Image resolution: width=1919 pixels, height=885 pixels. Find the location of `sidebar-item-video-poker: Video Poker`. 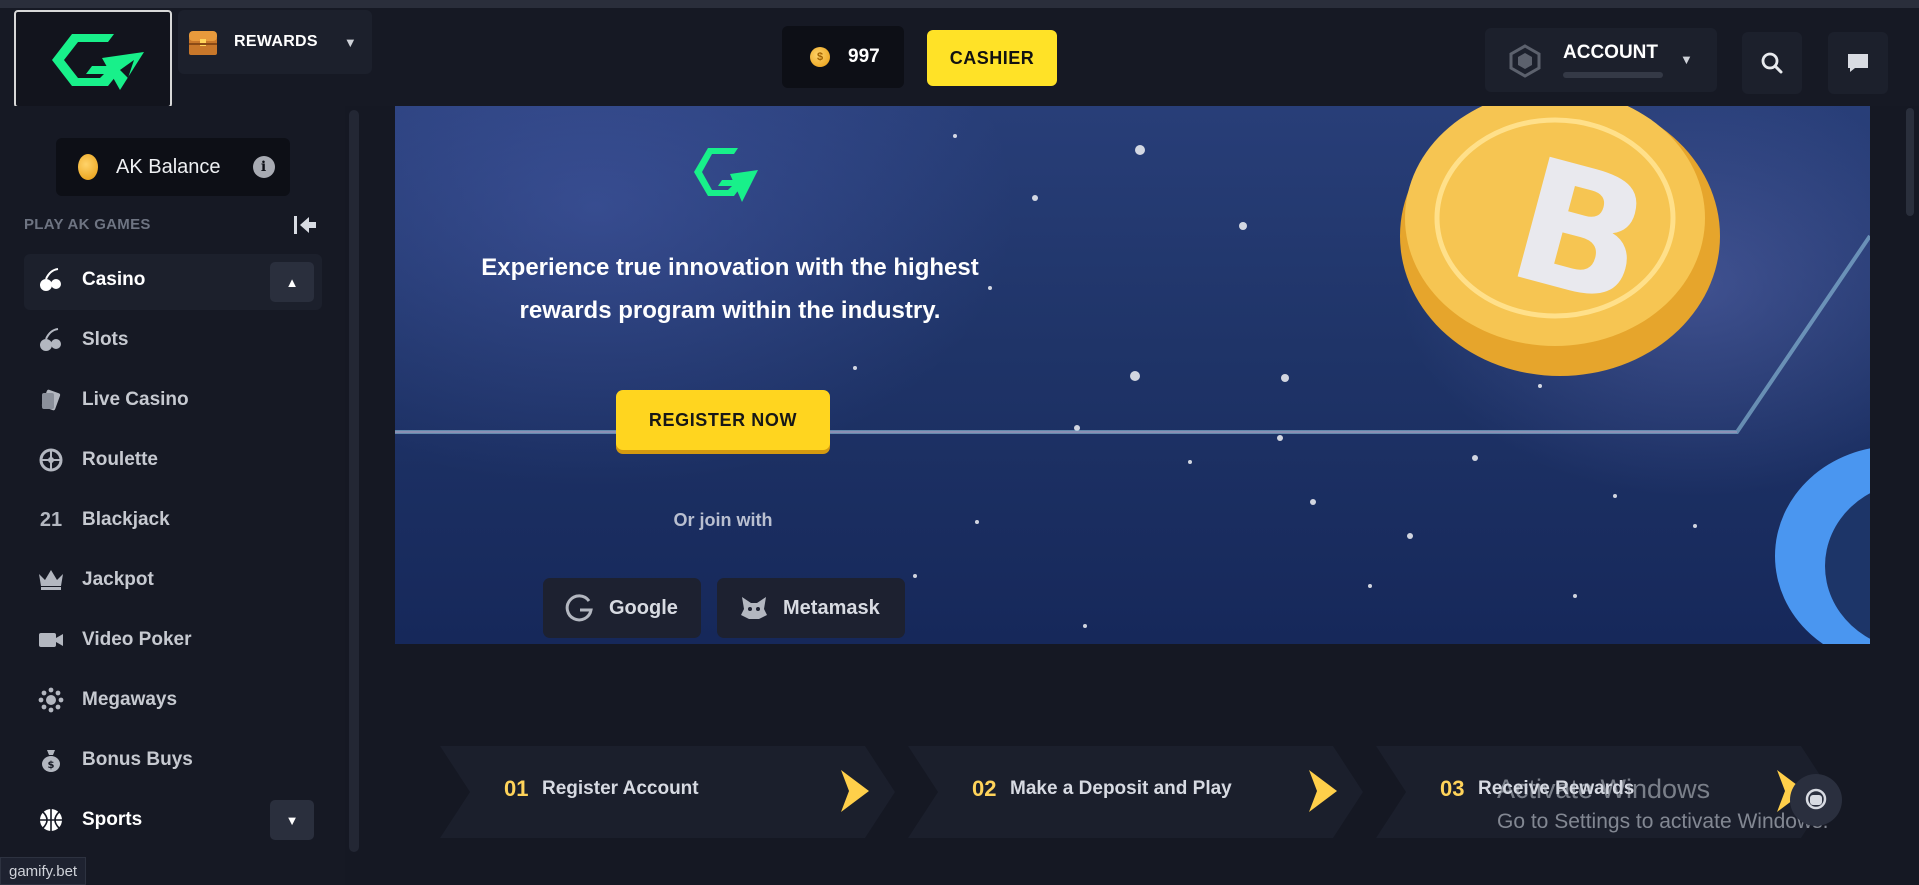

sidebar-item-video-poker: Video Poker is located at coordinates (173, 640).